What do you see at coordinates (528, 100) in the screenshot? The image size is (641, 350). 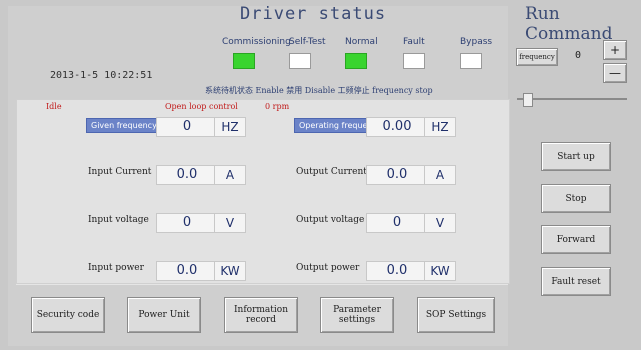 I see `slider-thumb` at bounding box center [528, 100].